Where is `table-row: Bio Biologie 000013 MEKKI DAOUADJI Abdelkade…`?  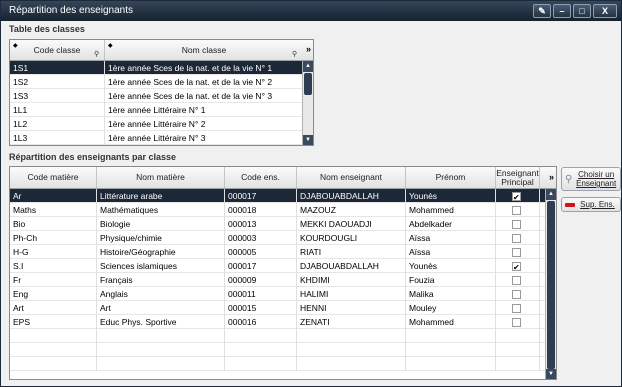
table-row: Bio Biologie 000013 MEKKI DAOUADJI Abdelkade… is located at coordinates (278, 224).